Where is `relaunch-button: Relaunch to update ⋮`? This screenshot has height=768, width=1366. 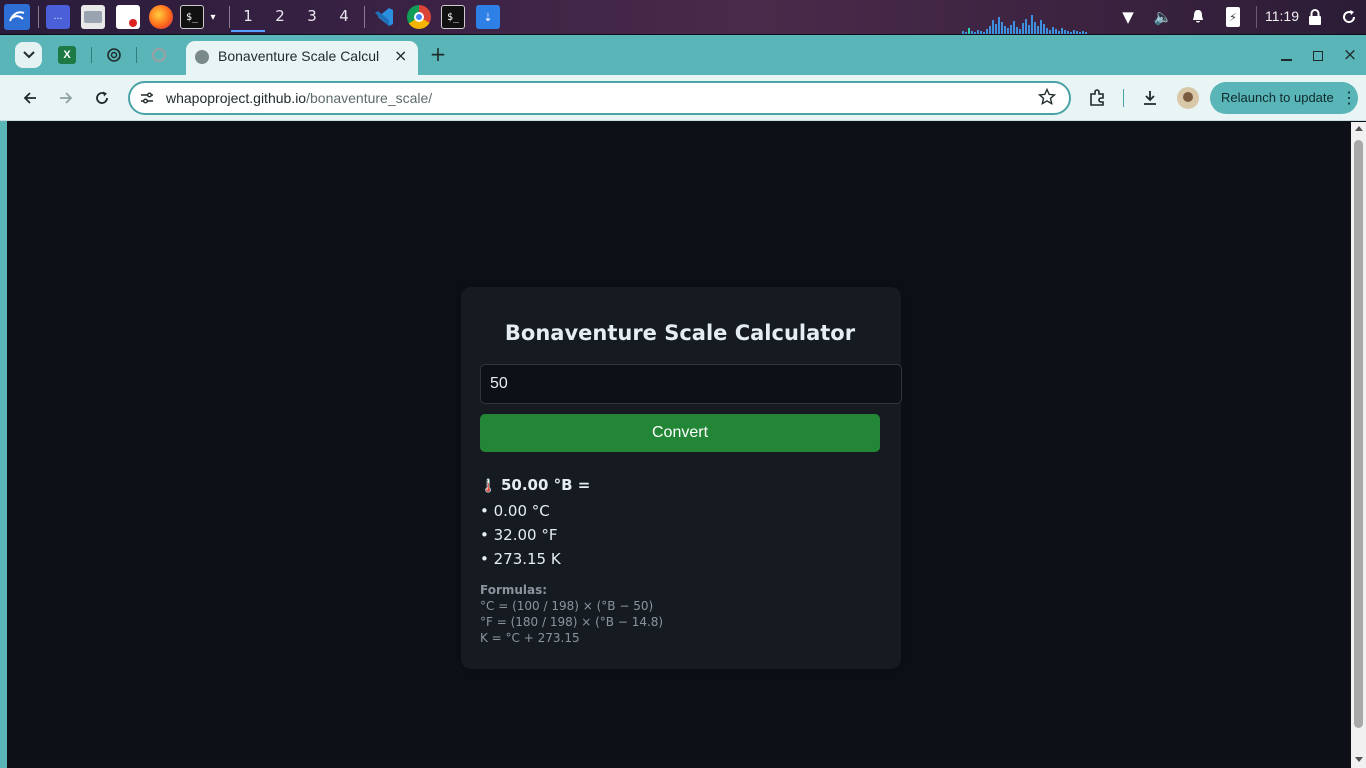
relaunch-button: Relaunch to update ⋮ is located at coordinates (1284, 98).